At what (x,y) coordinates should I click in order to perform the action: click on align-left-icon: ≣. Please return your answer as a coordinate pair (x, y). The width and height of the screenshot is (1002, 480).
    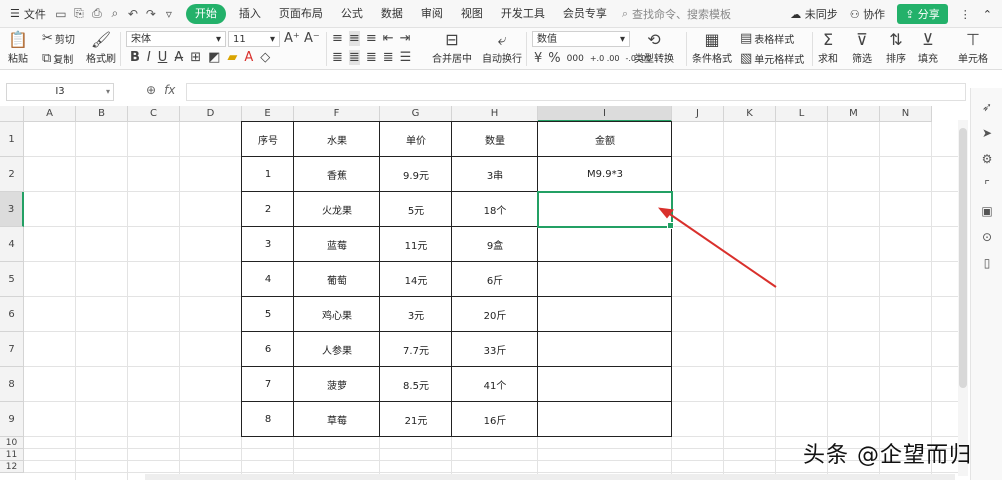
    Looking at the image, I should click on (337, 57).